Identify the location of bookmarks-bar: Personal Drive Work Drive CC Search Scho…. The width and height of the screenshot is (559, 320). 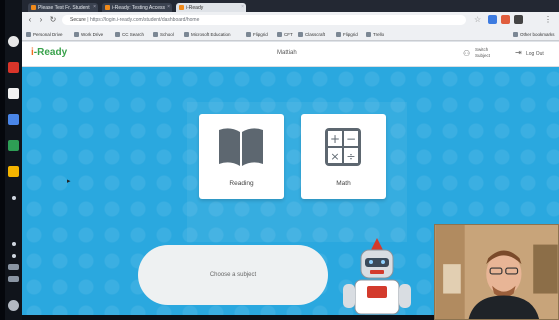
(290, 34).